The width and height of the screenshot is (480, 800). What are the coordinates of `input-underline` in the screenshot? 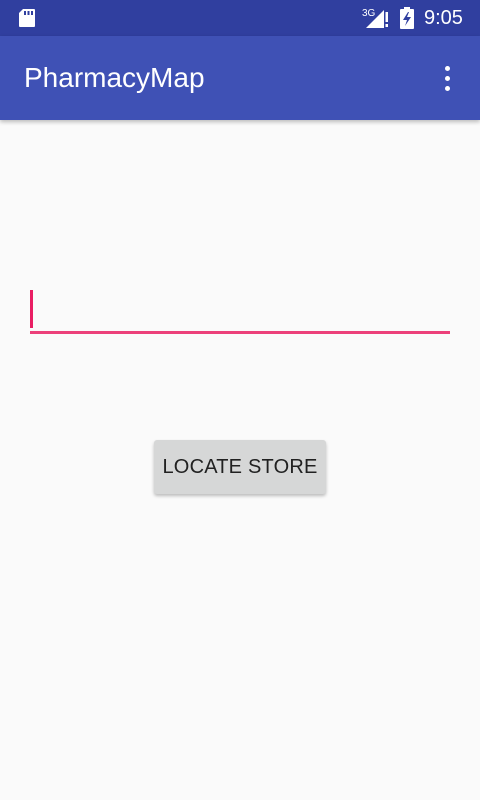 It's located at (240, 332).